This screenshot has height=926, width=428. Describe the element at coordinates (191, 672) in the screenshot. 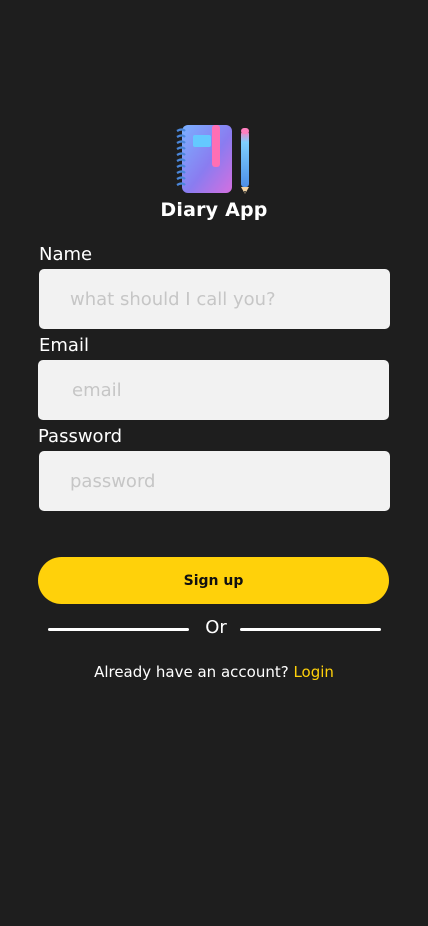

I see `login-prompt-text: Already have an account?` at that location.